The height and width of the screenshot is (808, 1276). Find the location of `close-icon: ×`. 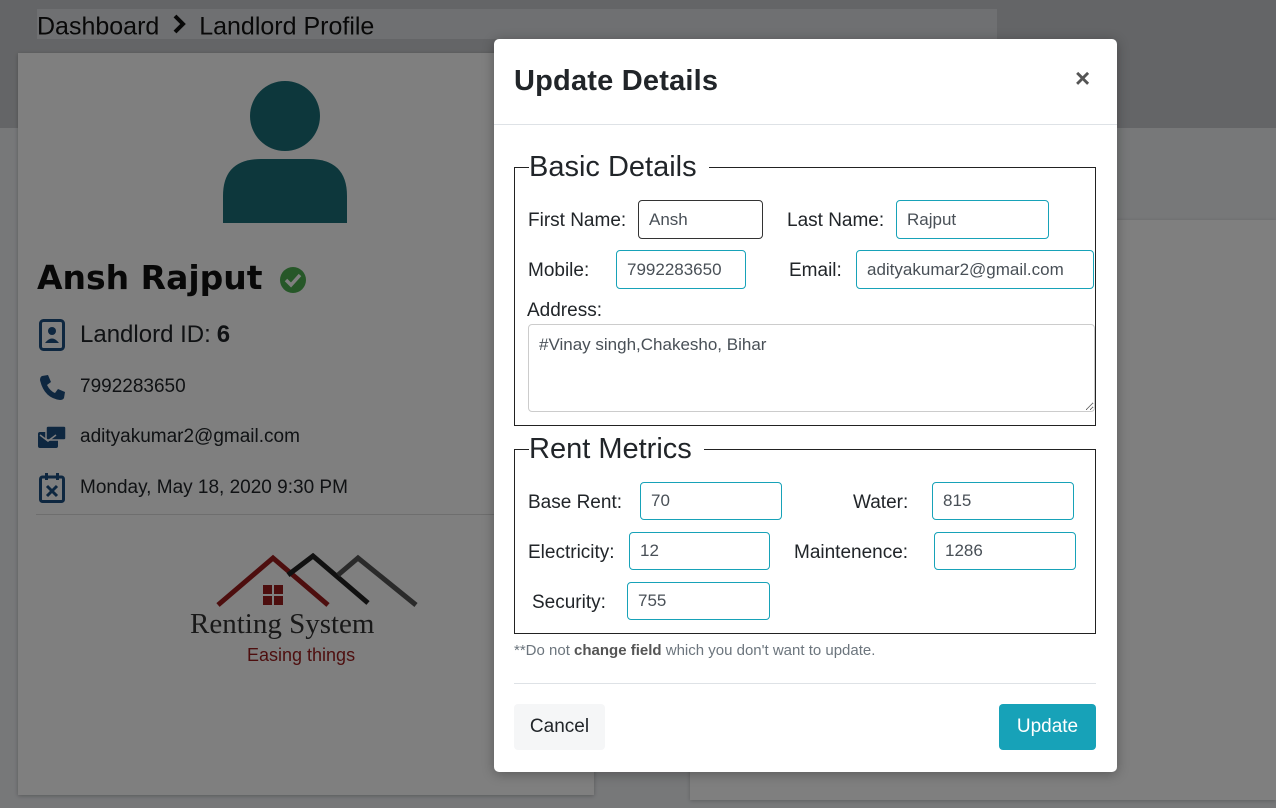

close-icon: × is located at coordinates (1082, 78).